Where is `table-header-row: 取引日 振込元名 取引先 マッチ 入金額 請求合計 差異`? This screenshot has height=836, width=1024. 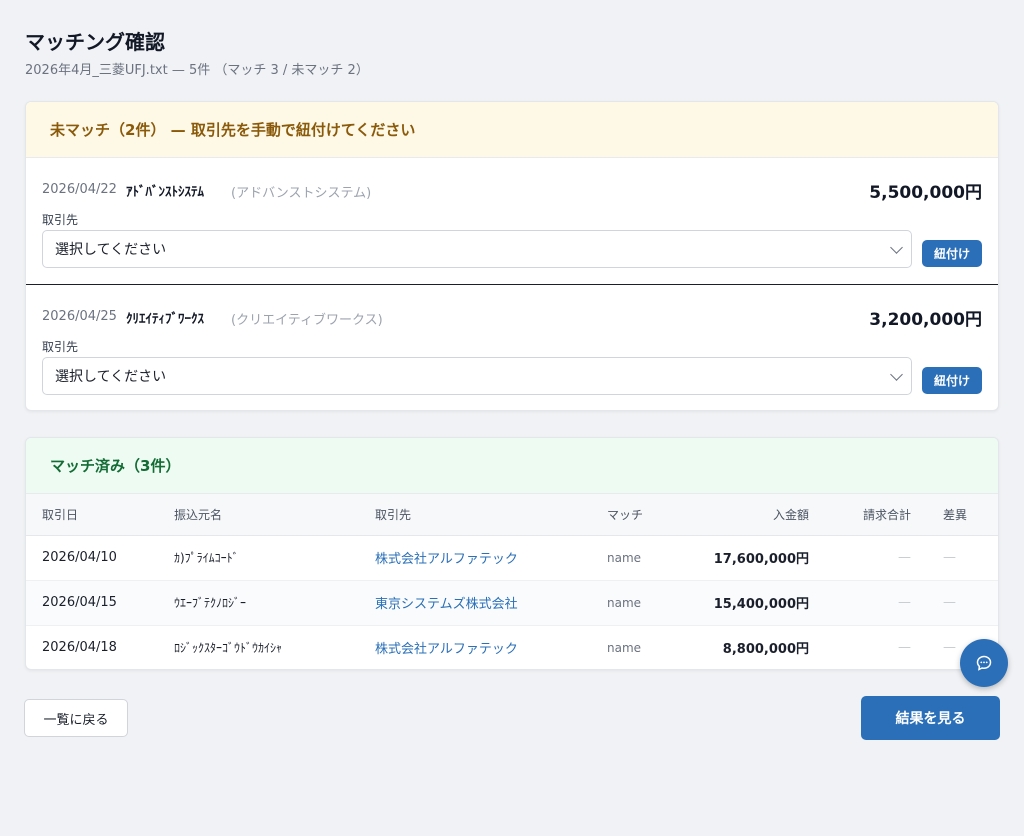
table-header-row: 取引日 振込元名 取引先 マッチ 入金額 請求合計 差異 is located at coordinates (512, 515).